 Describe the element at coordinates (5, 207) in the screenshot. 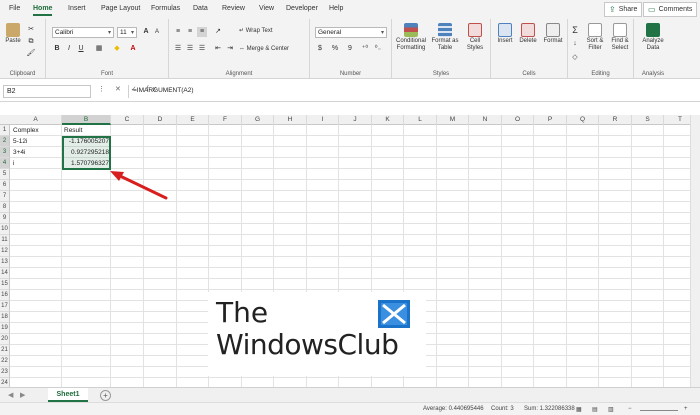

I see `row-header-8: 8` at that location.